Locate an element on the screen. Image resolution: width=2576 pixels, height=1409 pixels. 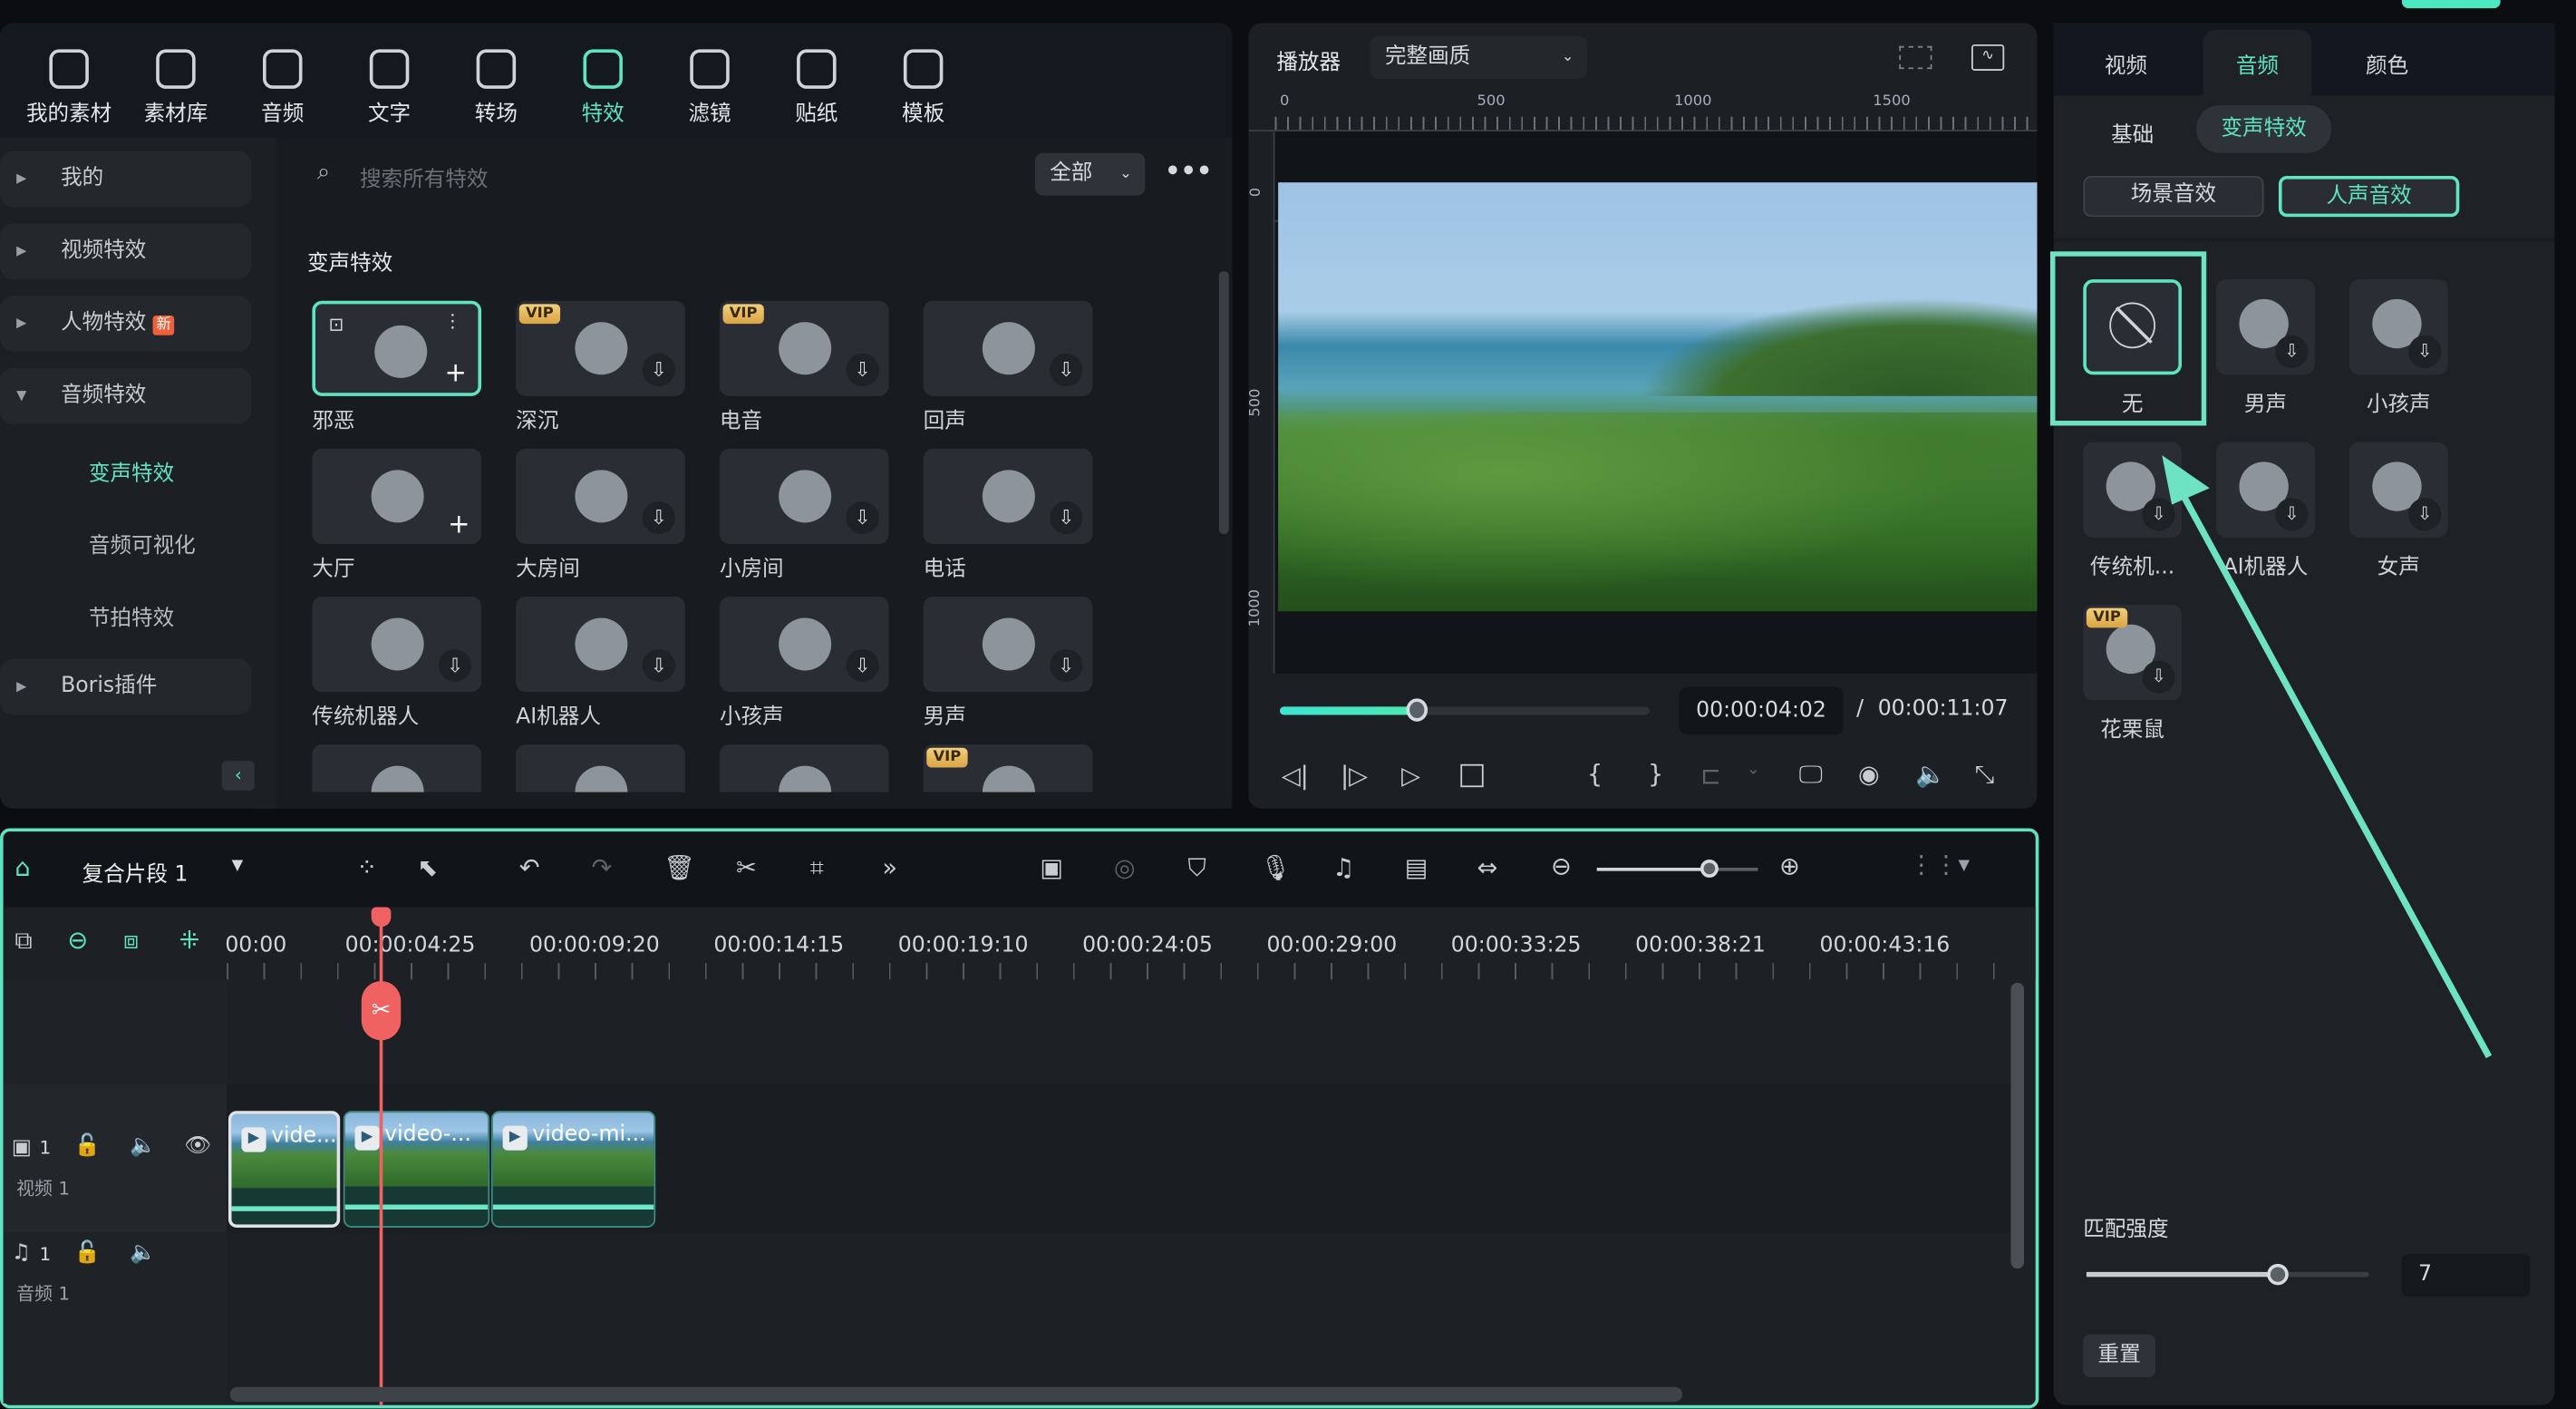
arrow-shaft is located at coordinates (2334, 771).